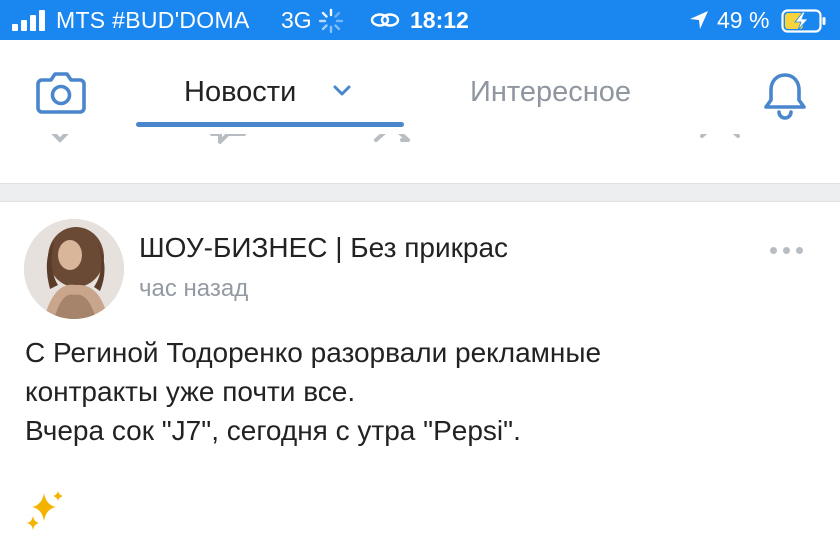  Describe the element at coordinates (787, 250) in the screenshot. I see `post-more-icon` at that location.